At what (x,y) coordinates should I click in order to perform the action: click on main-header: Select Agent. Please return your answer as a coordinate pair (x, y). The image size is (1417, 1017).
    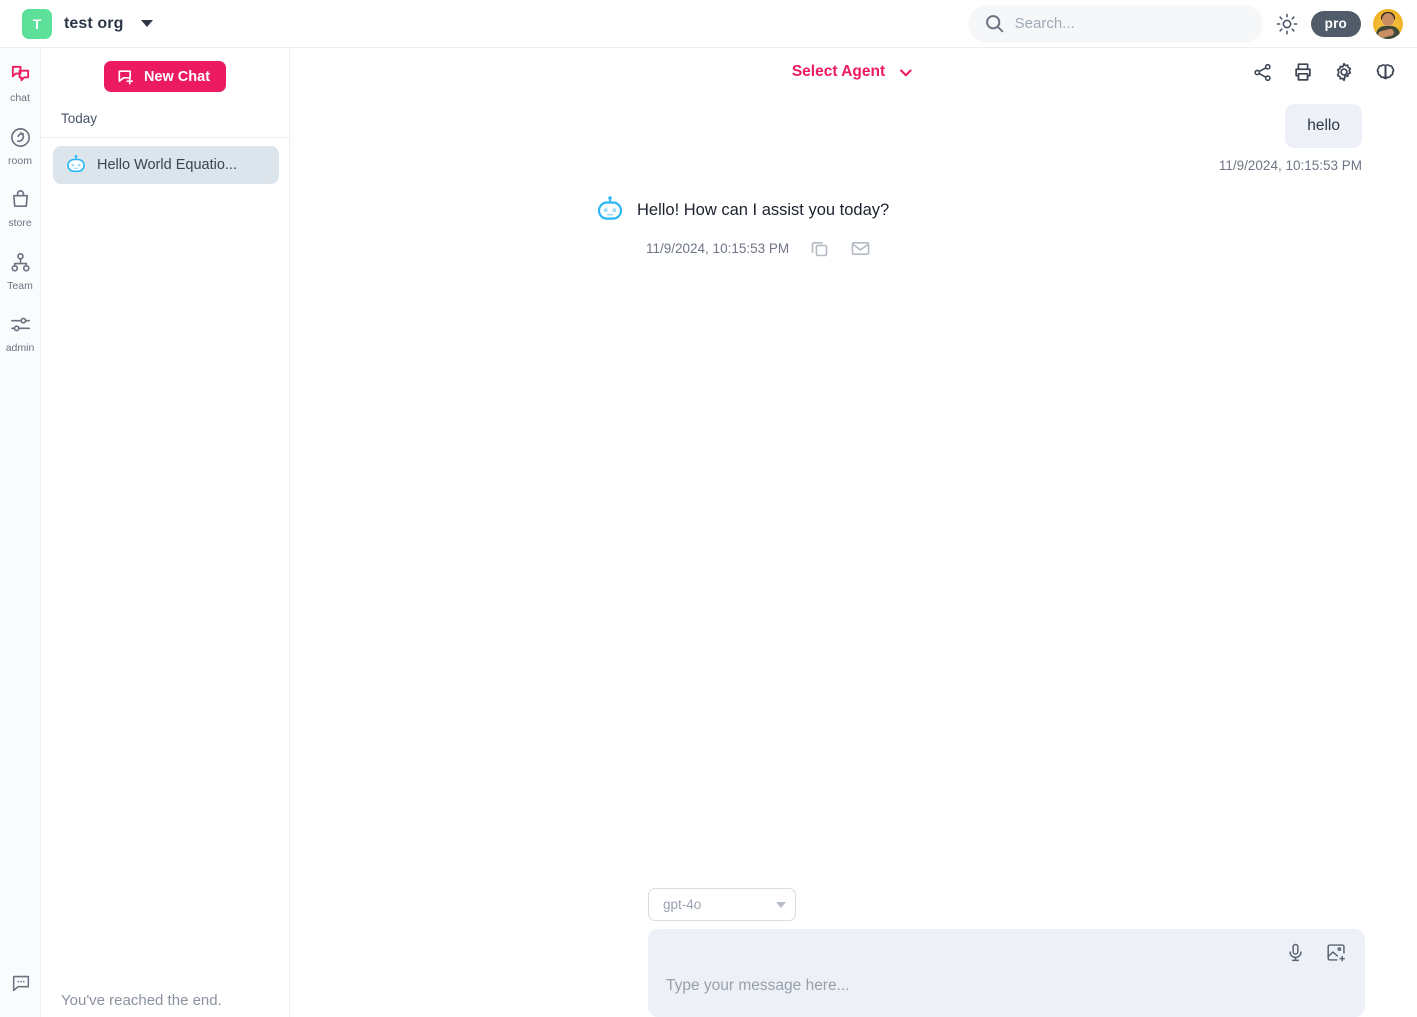
    Looking at the image, I should click on (853, 72).